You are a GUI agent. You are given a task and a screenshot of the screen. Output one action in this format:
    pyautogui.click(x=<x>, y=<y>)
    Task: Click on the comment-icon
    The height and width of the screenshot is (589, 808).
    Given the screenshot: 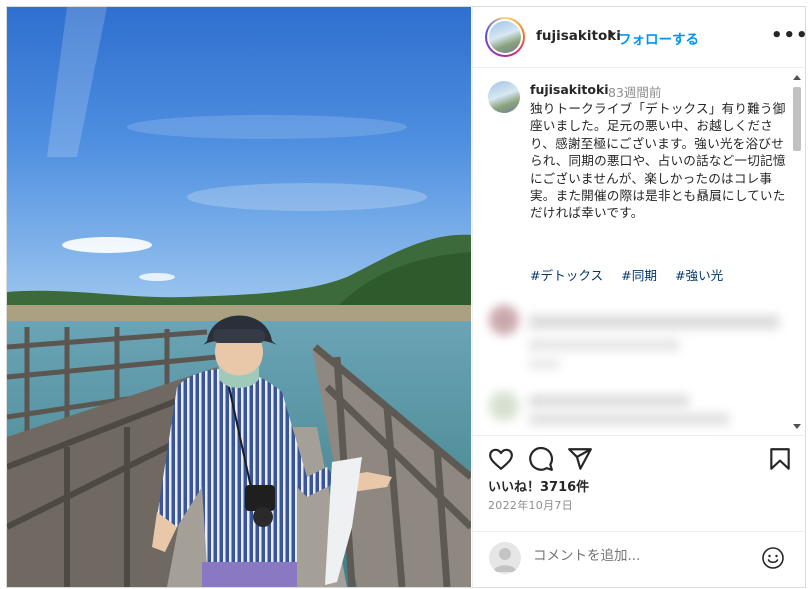 What is the action you would take?
    pyautogui.click(x=541, y=459)
    